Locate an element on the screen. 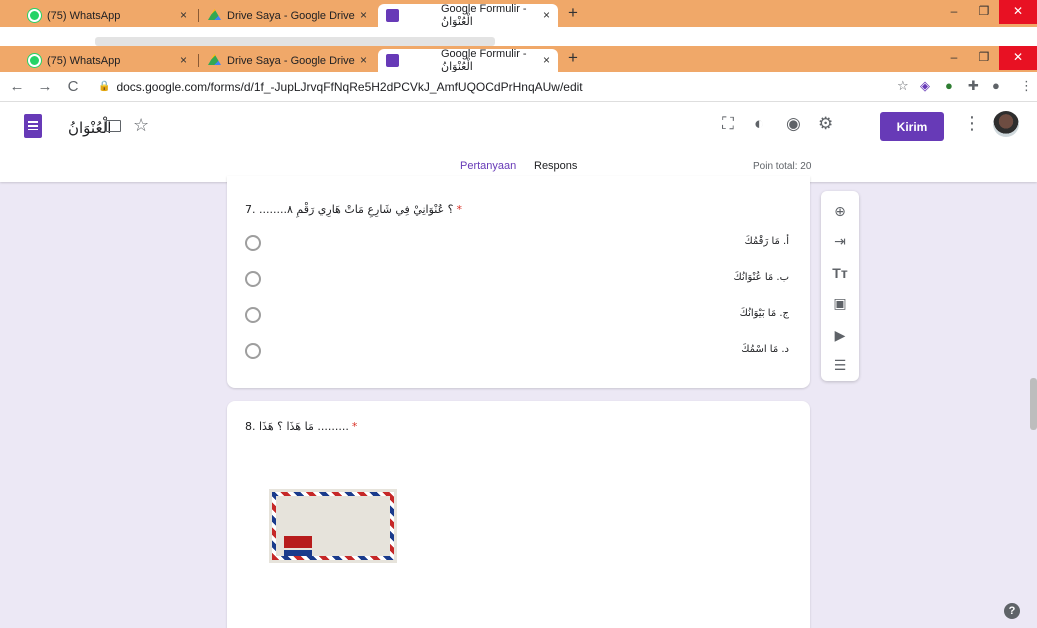 Image resolution: width=1037 pixels, height=628 pixels. tab-drive: Drive Saya - Google Drive × is located at coordinates (287, 60).